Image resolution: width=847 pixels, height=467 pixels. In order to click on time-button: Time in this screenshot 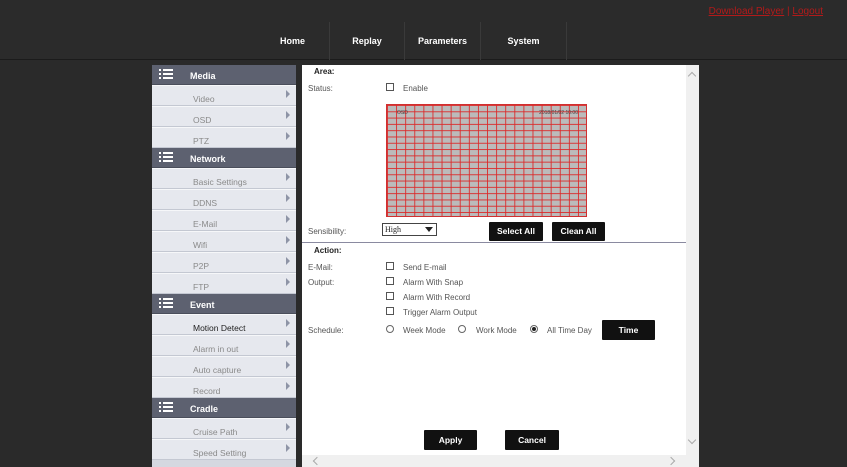, I will do `click(628, 330)`.